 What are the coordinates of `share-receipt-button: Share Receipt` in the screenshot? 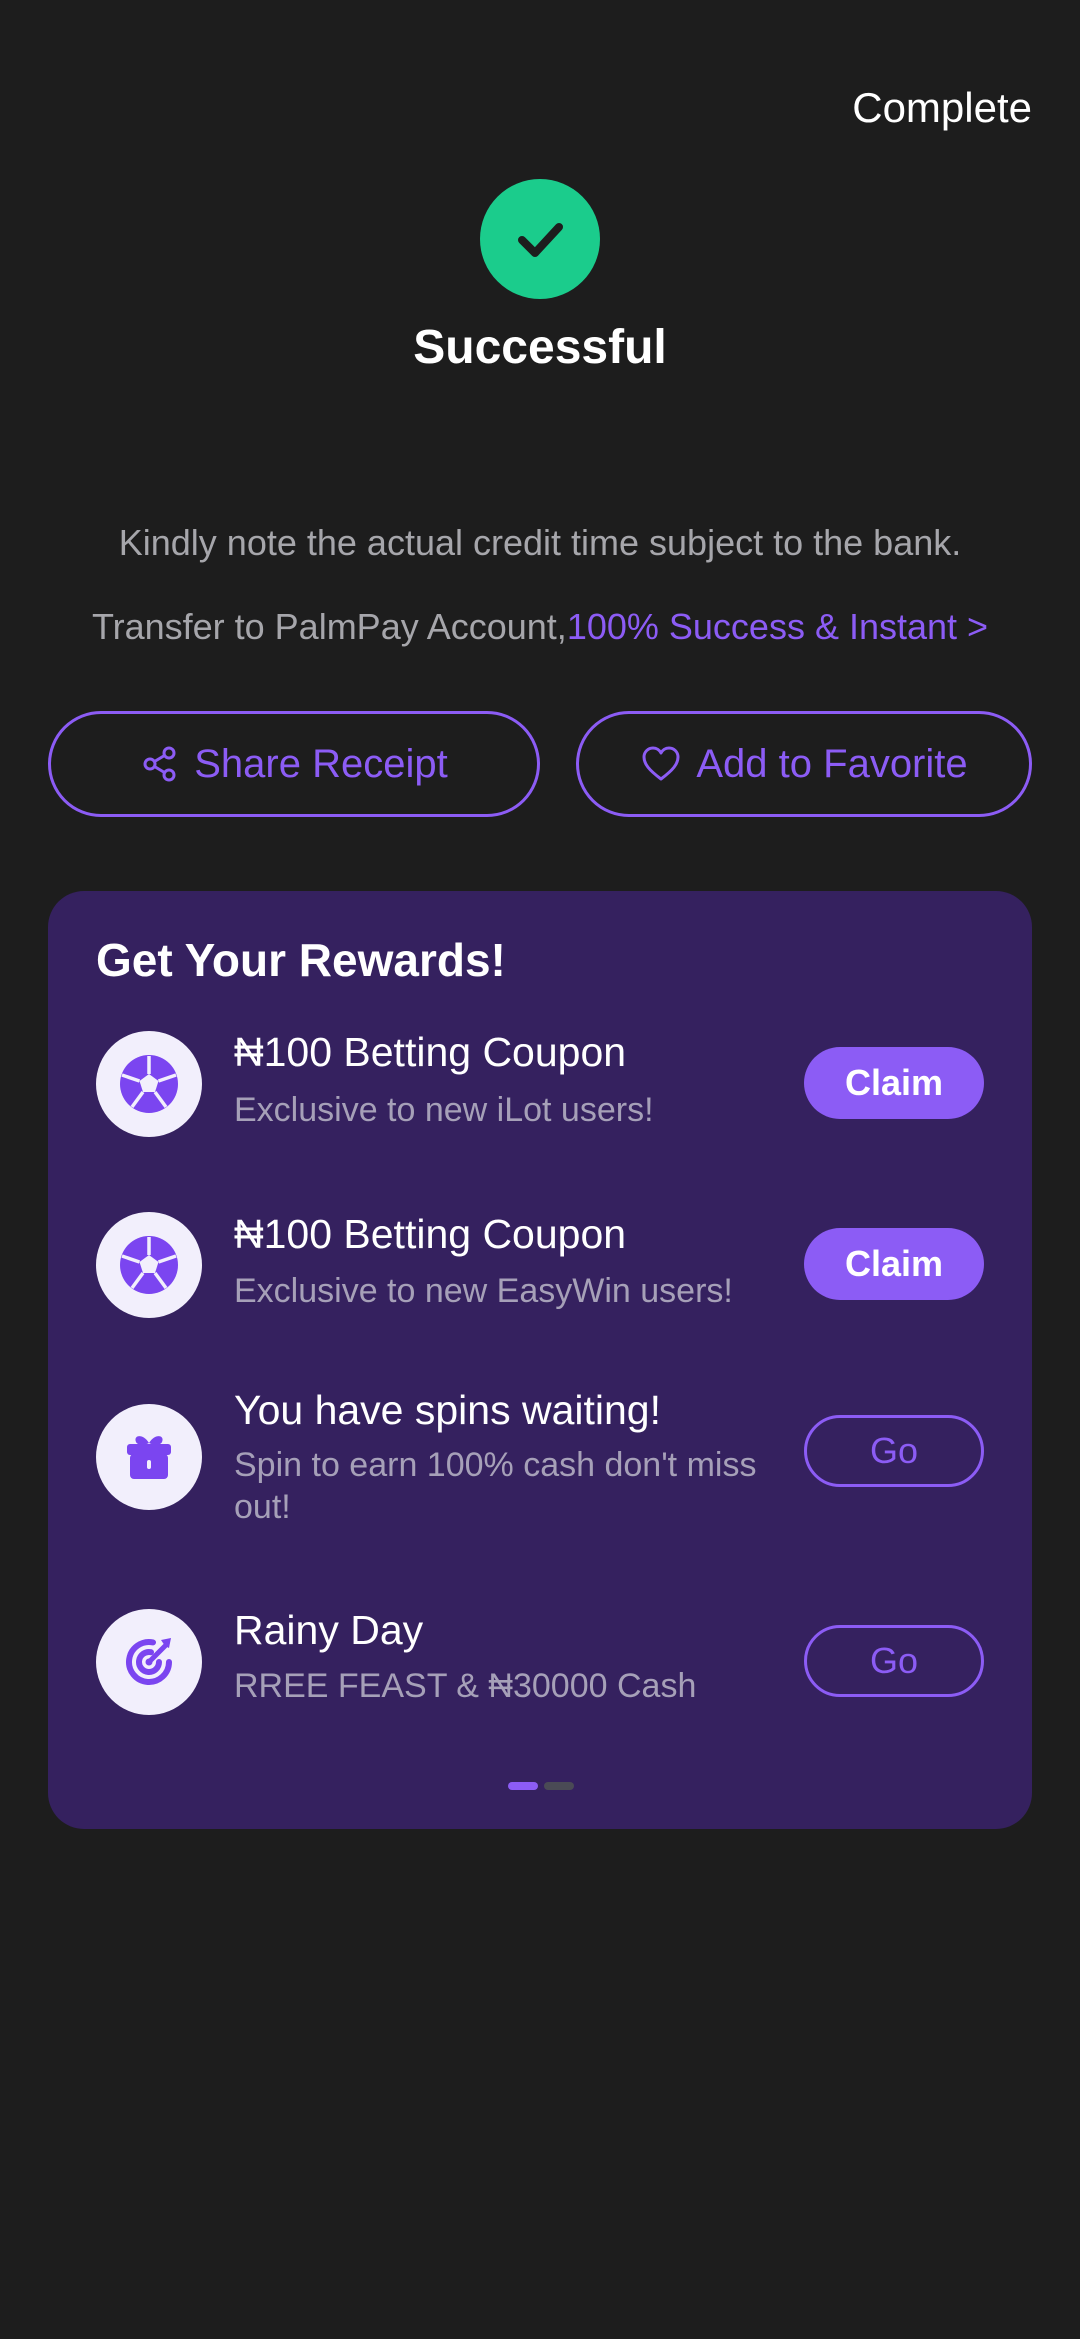 It's located at (294, 764).